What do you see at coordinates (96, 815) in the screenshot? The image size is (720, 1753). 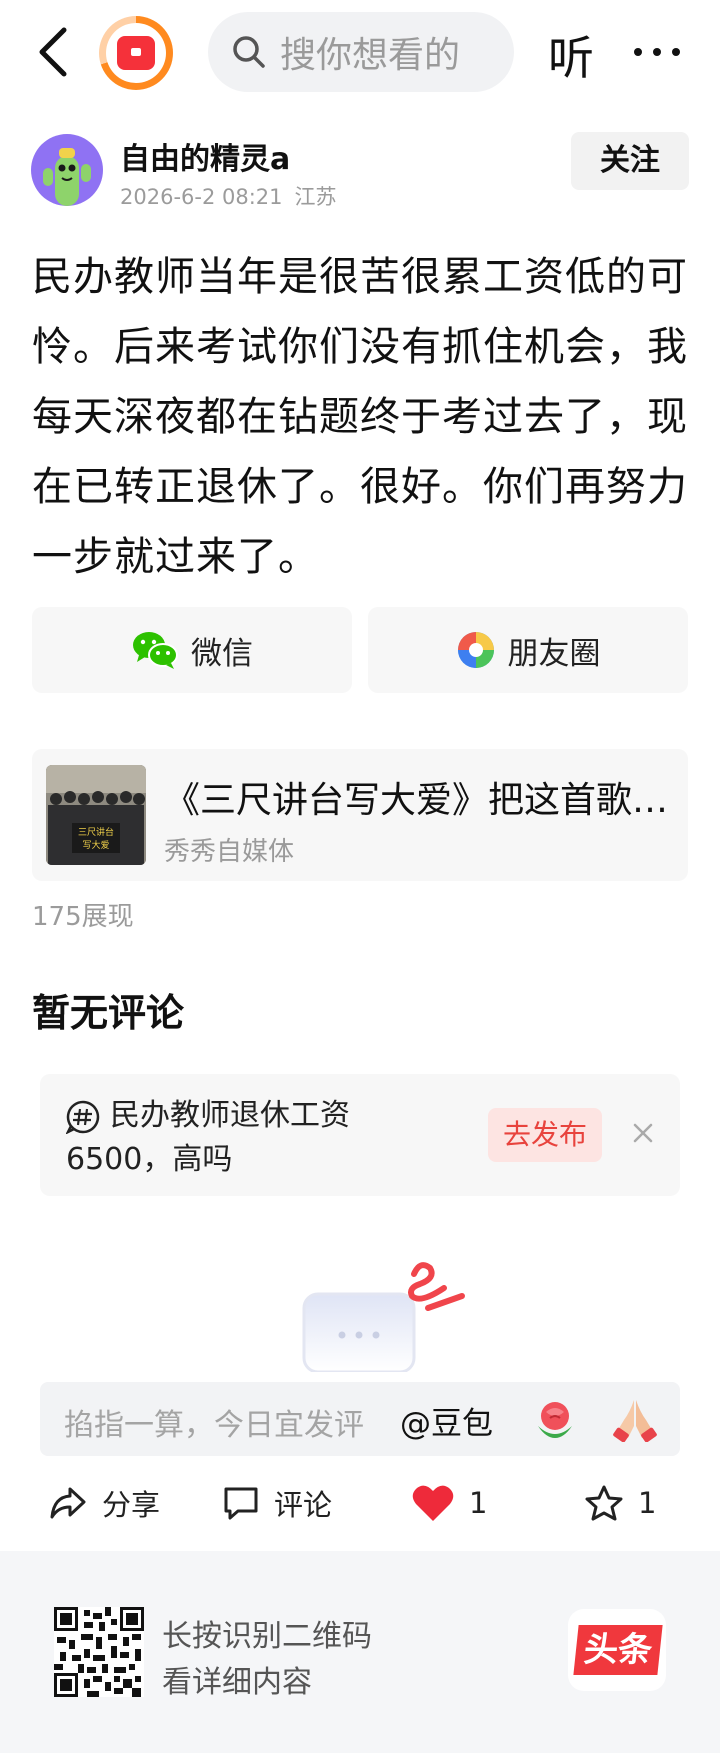 I see `article-thumbnail: 三尺讲台 写大爱` at bounding box center [96, 815].